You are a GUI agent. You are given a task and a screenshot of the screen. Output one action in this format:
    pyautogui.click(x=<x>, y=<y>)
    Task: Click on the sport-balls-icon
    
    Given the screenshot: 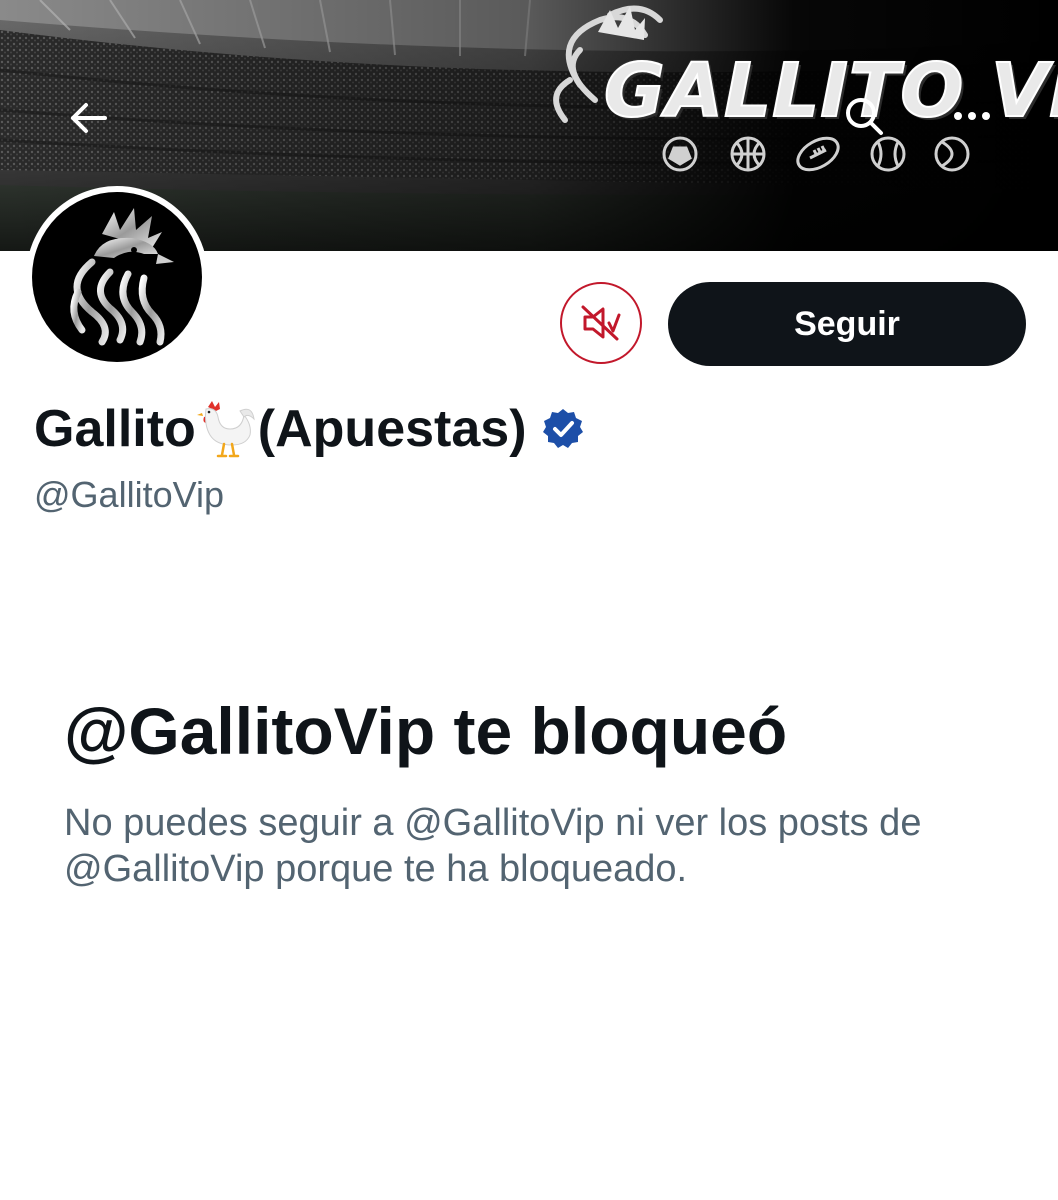 What is the action you would take?
    pyautogui.click(x=816, y=154)
    